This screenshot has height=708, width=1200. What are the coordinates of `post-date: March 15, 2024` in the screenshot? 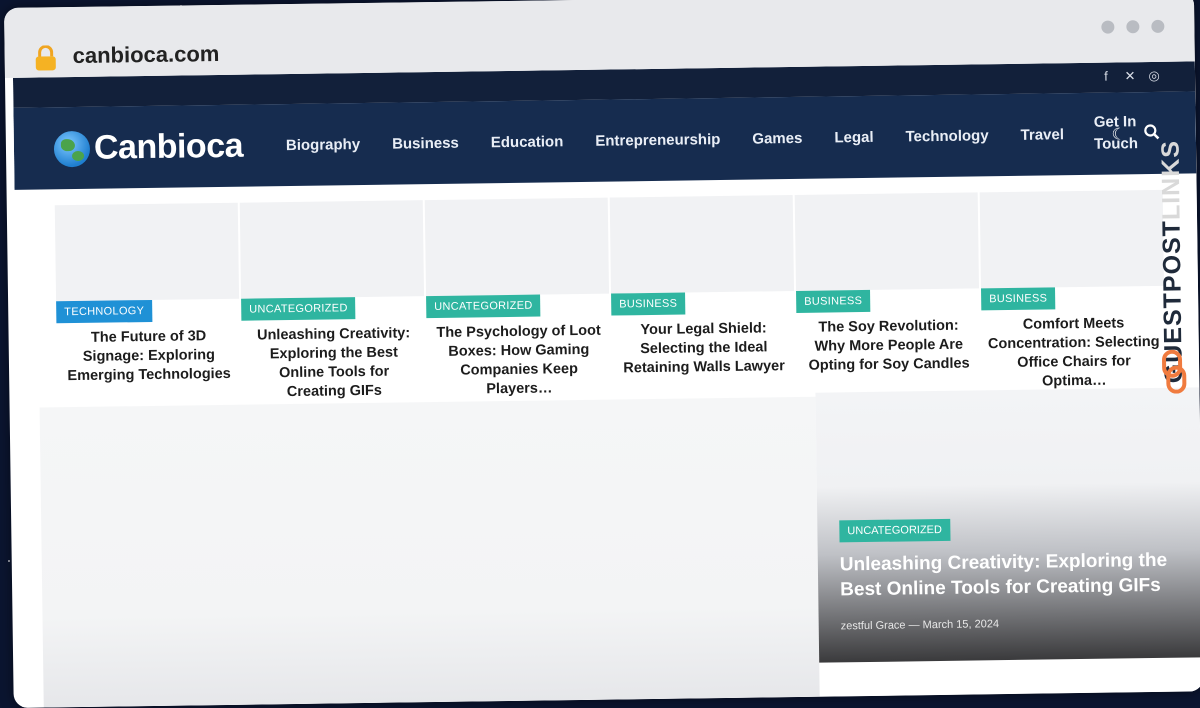 It's located at (961, 625).